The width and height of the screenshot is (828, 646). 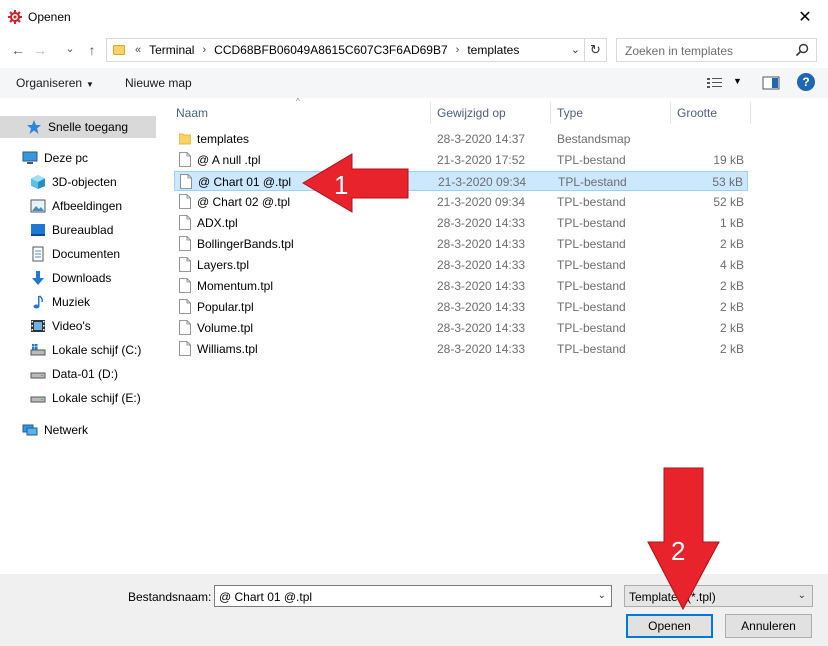 What do you see at coordinates (30, 157) in the screenshot?
I see `computer-icon` at bounding box center [30, 157].